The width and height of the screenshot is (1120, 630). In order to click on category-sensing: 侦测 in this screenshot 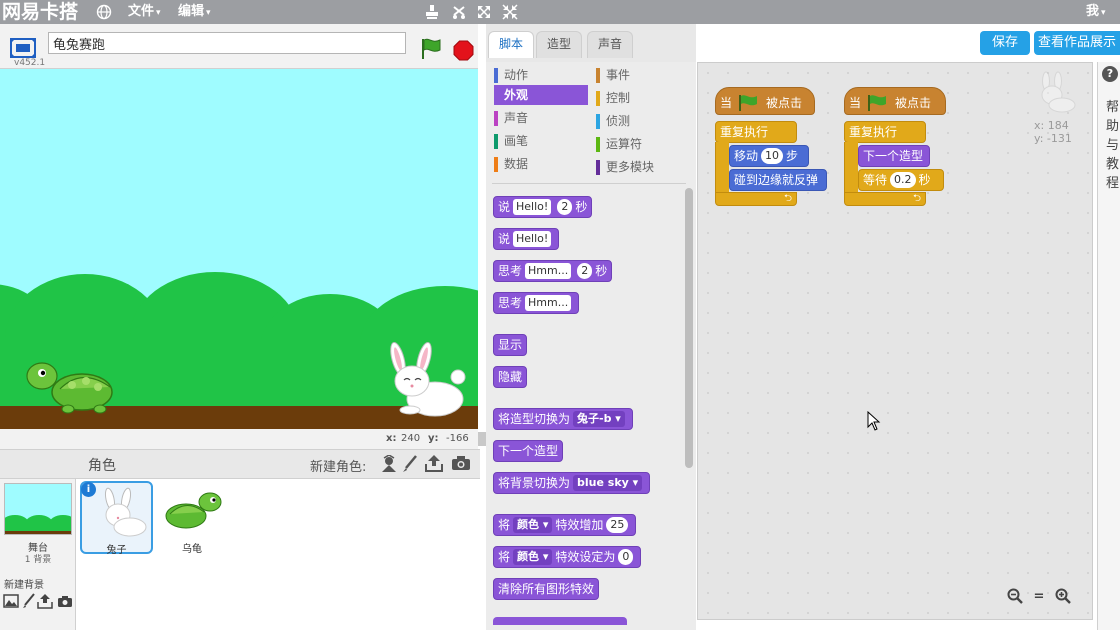, I will do `click(641, 121)`.